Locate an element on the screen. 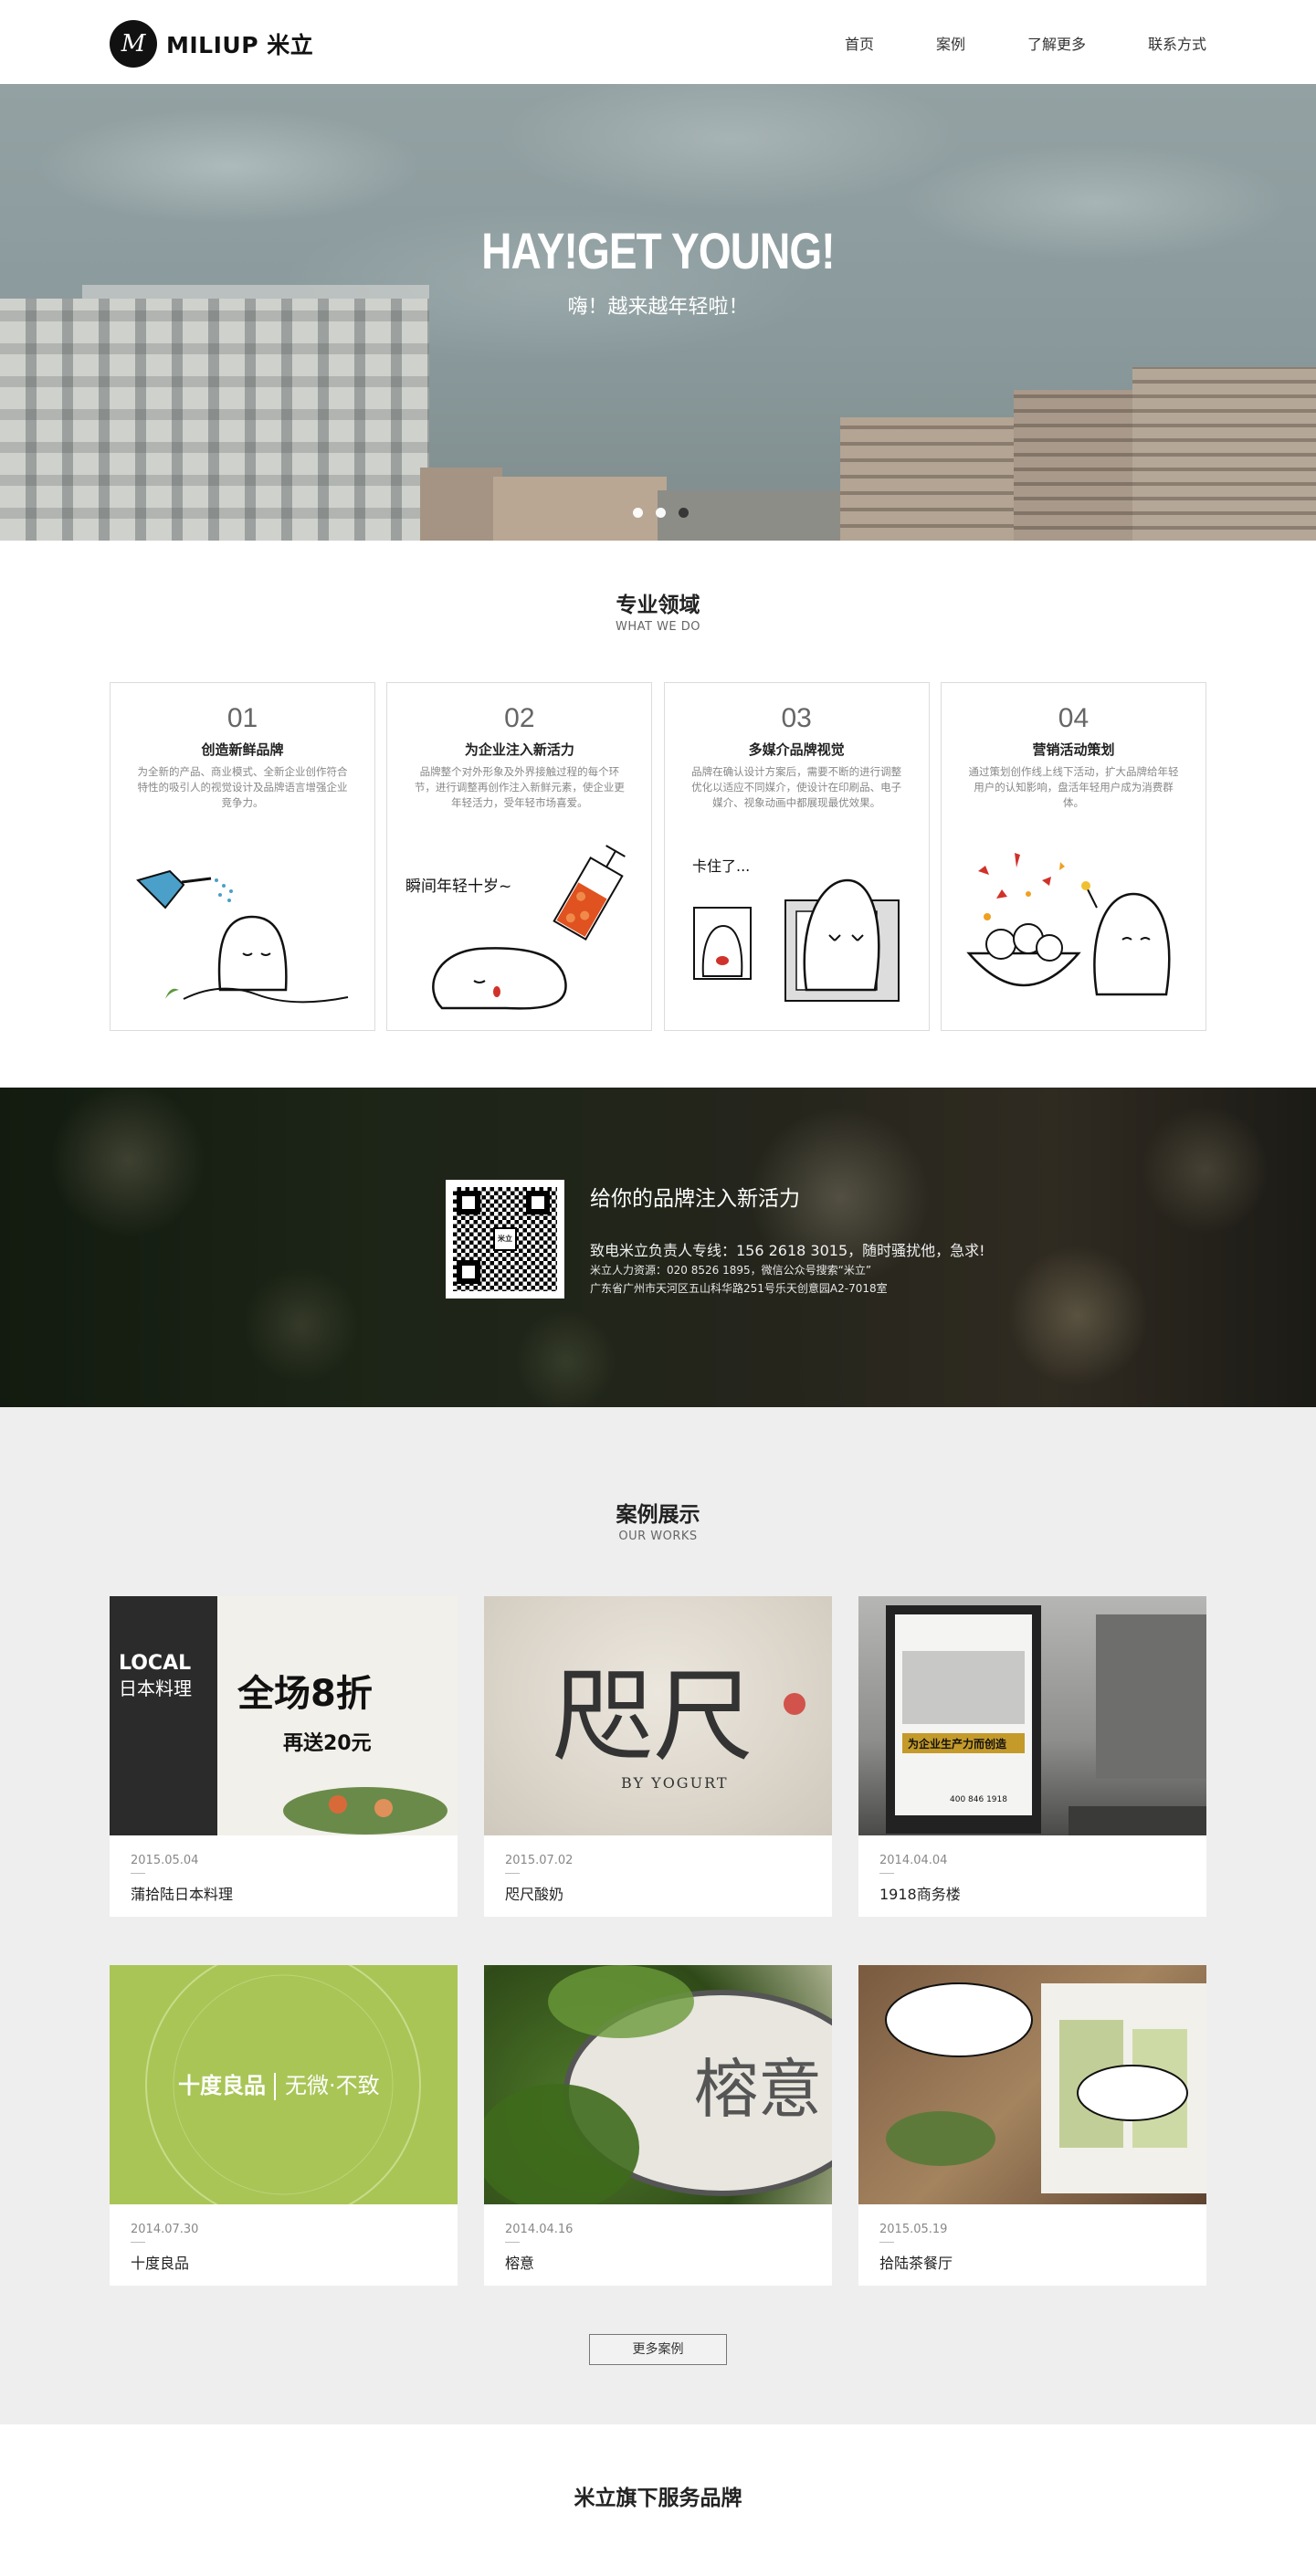 This screenshot has width=1316, height=2576. banner-hr-line: 米立人力资源：020 8526 1895，微信公众号搜索“米立” is located at coordinates (731, 1270).